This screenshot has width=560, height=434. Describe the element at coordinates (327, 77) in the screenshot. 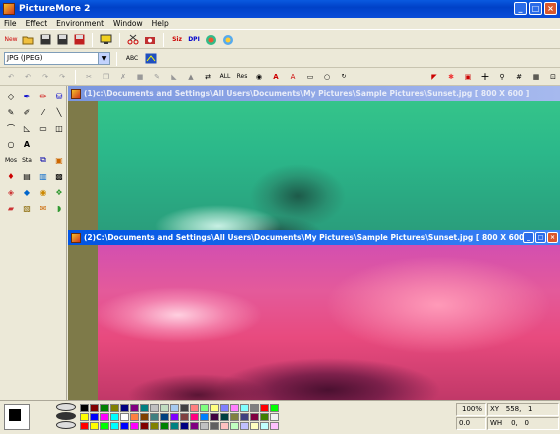

I see `ellipse-icon: ○` at that location.